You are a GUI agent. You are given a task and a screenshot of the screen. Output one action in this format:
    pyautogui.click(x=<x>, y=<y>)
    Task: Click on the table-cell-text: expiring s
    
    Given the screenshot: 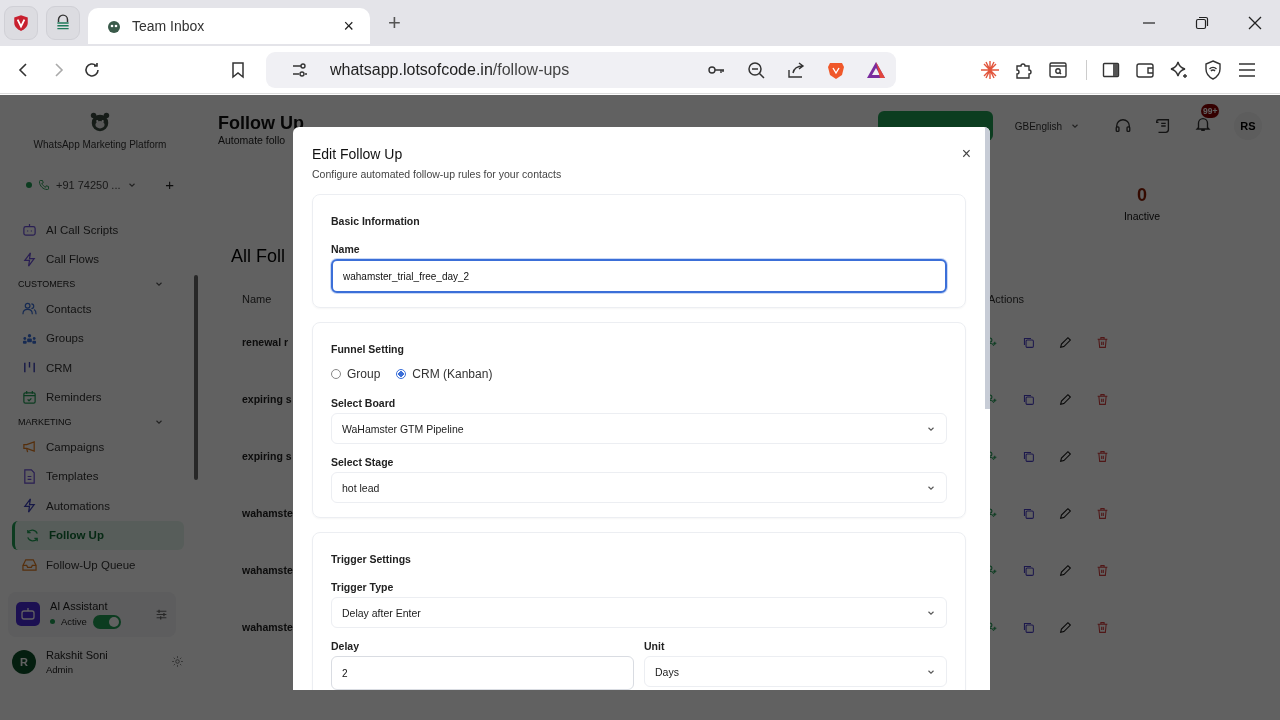 What is the action you would take?
    pyautogui.click(x=266, y=399)
    